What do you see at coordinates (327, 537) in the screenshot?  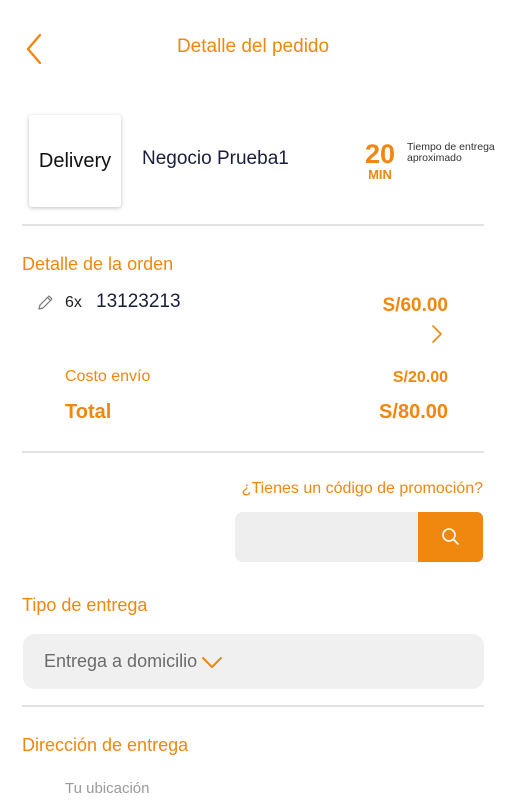 I see `promo-code-input` at bounding box center [327, 537].